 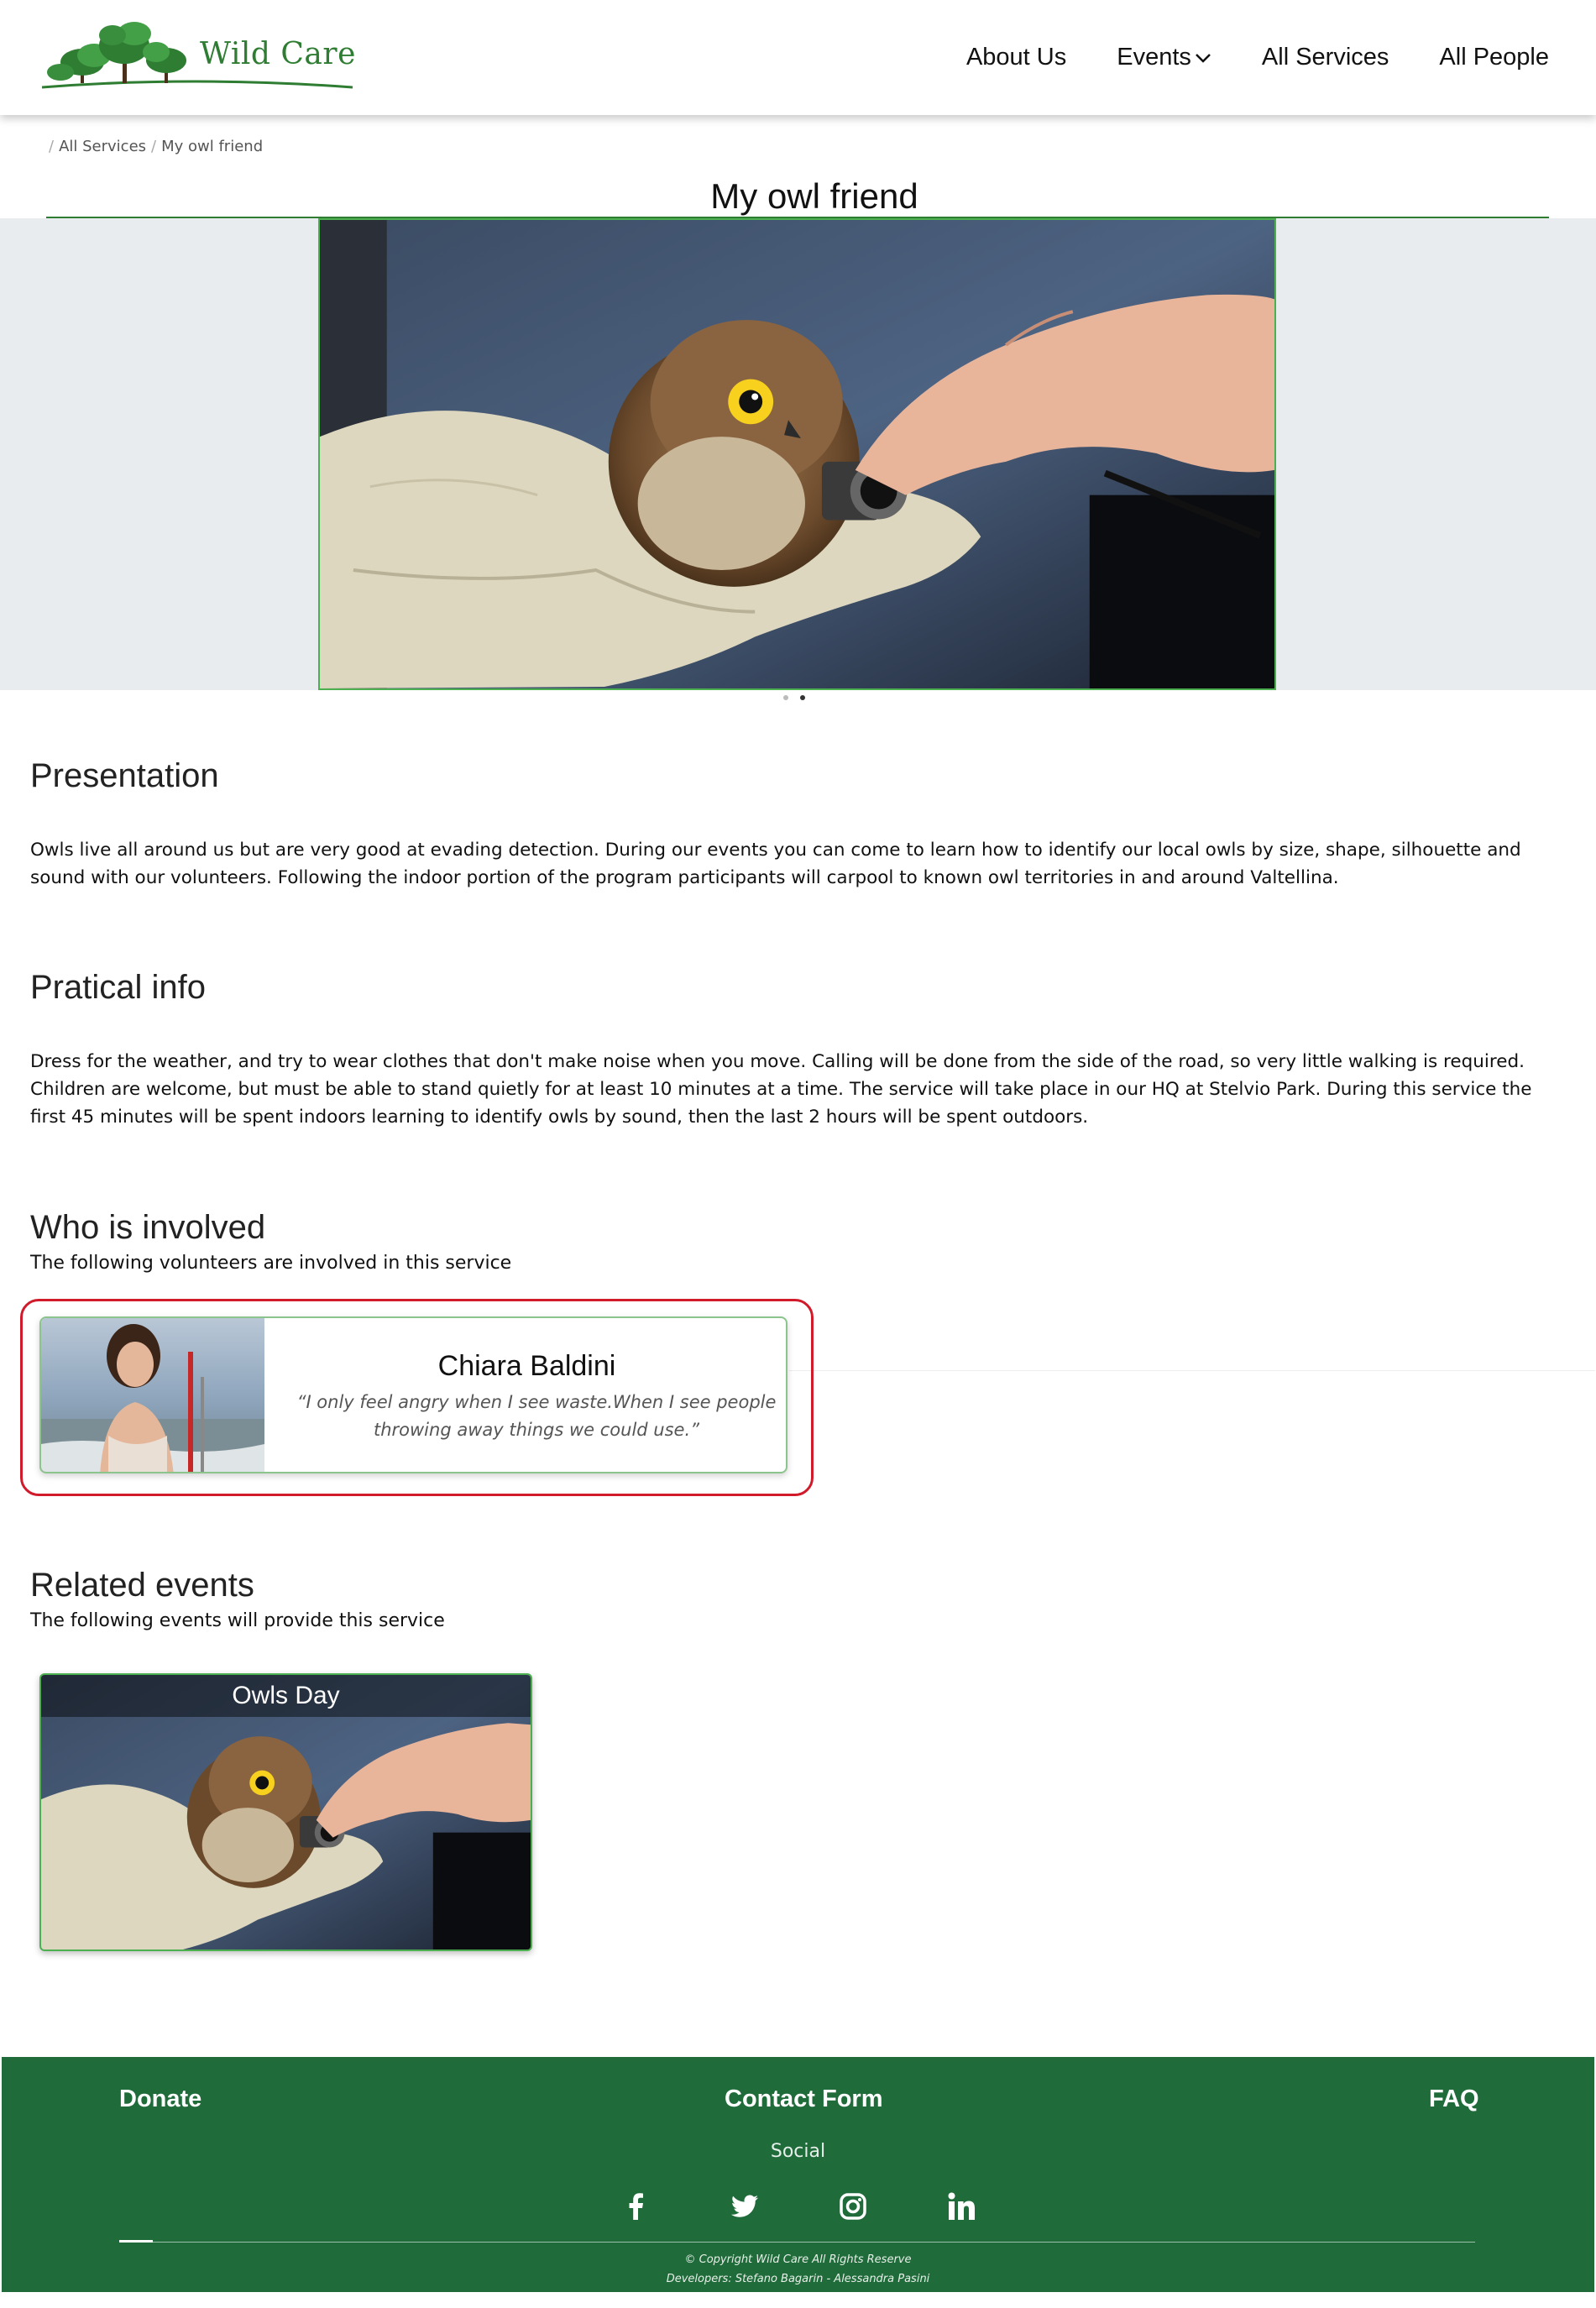 I want to click on avatar, so click(x=152, y=1395).